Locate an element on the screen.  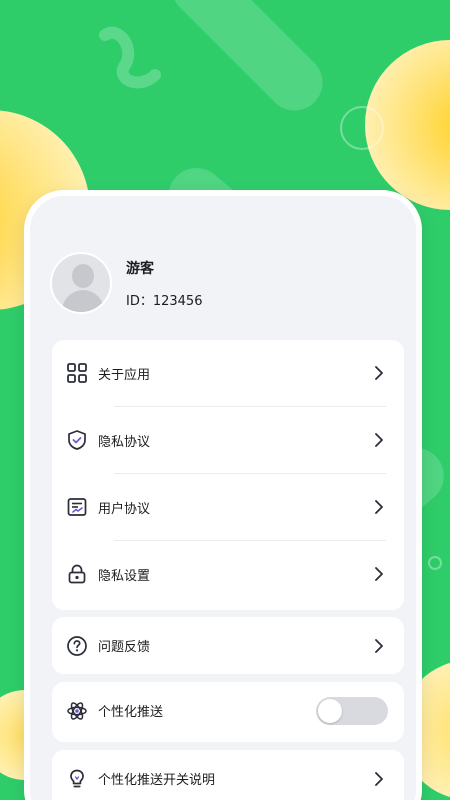
toggle-knob is located at coordinates (330, 710).